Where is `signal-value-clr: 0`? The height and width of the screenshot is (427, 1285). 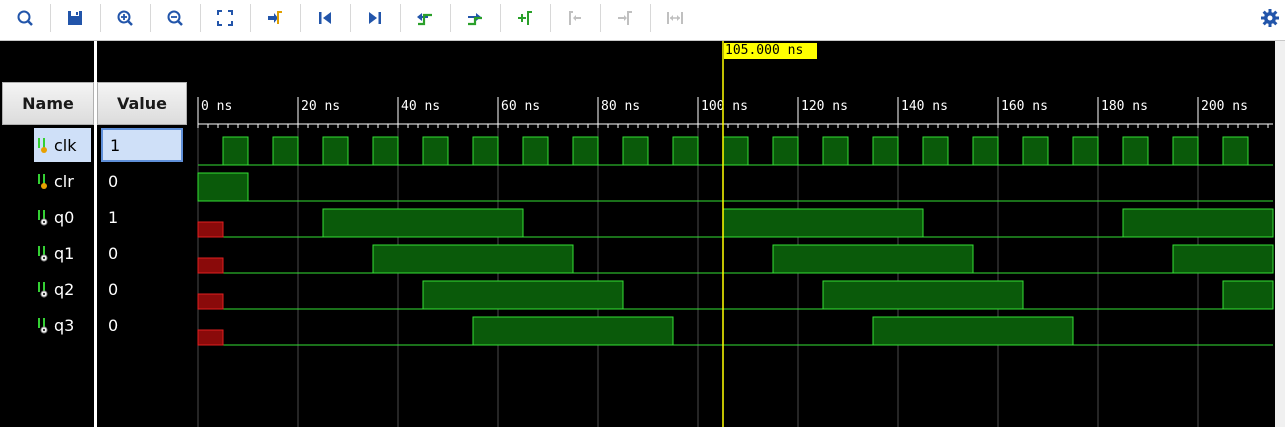
signal-value-clr: 0 is located at coordinates (142, 181).